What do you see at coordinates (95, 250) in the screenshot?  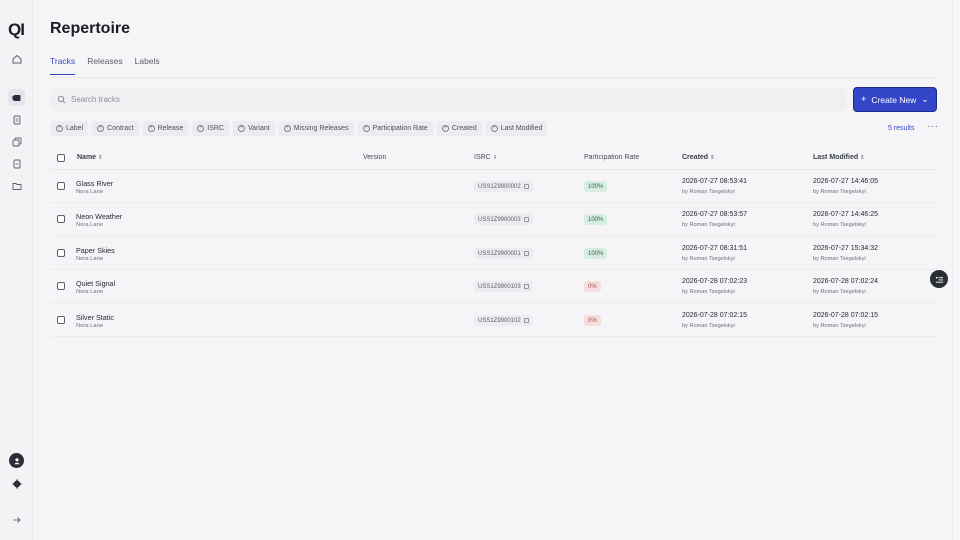 I see `track-title: Paper Skies` at bounding box center [95, 250].